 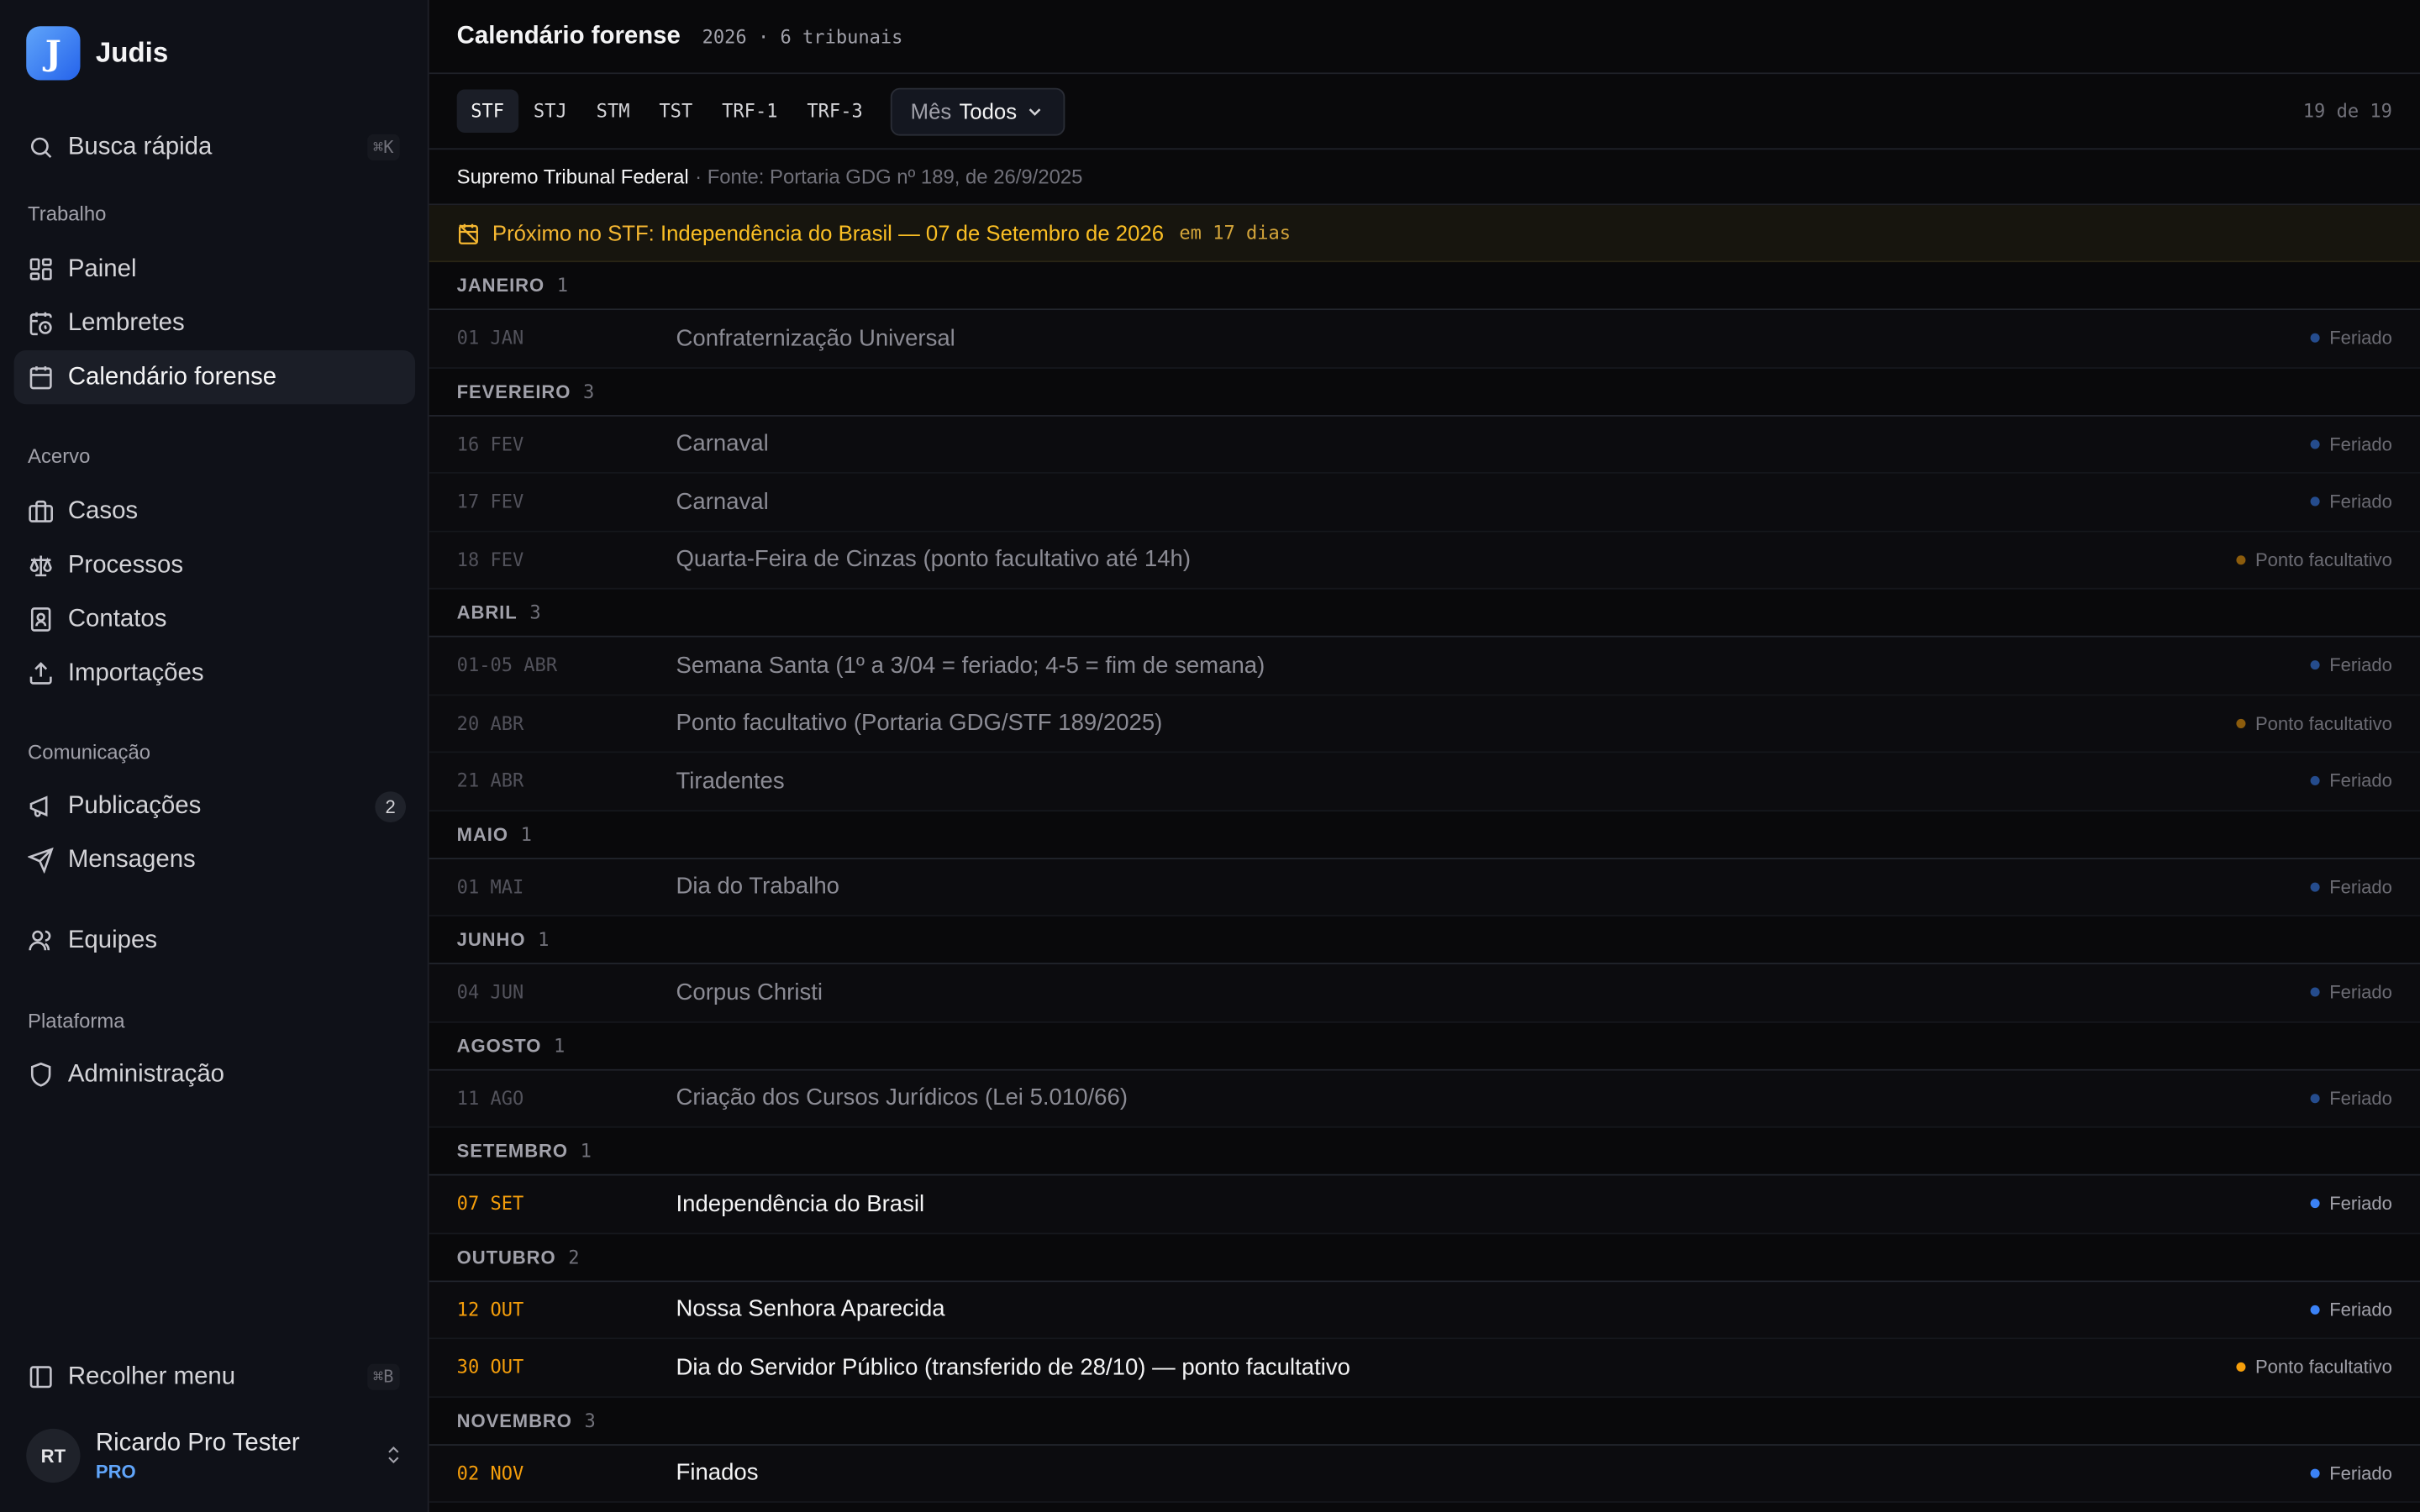 What do you see at coordinates (125, 564) in the screenshot?
I see `sidebar-item-label: Processos` at bounding box center [125, 564].